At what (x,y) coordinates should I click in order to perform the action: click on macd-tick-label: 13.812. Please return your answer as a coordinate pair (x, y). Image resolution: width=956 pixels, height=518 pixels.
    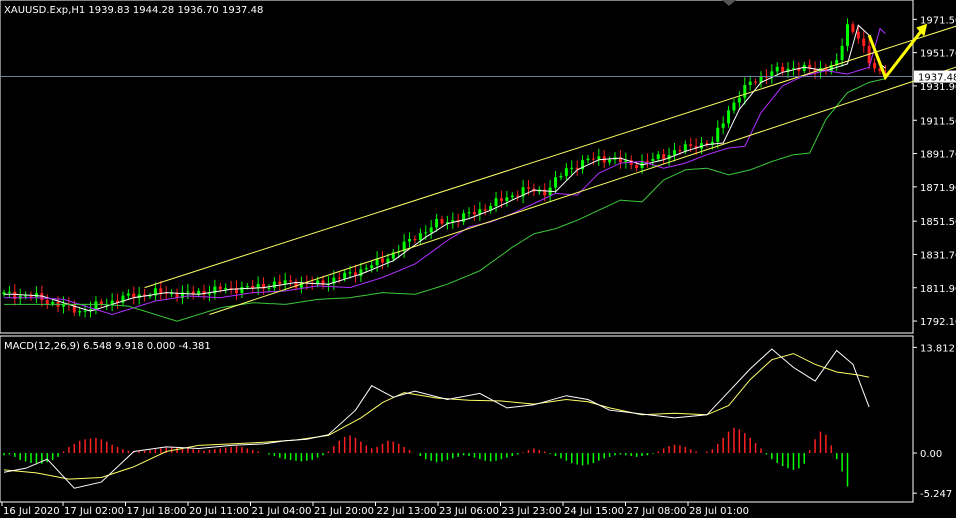
    Looking at the image, I should click on (937, 348).